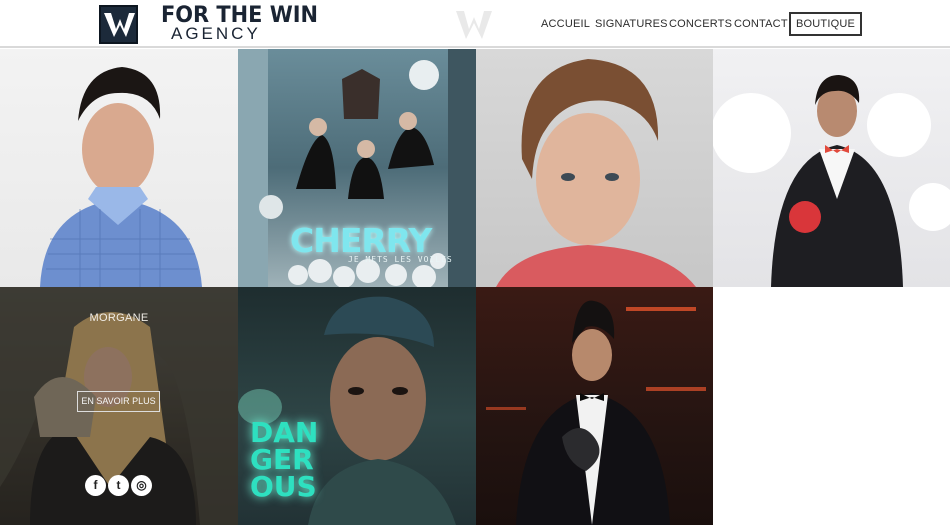 The image size is (950, 525). Describe the element at coordinates (826, 24) in the screenshot. I see `nav-boutique-button: BOUTIQUE` at that location.